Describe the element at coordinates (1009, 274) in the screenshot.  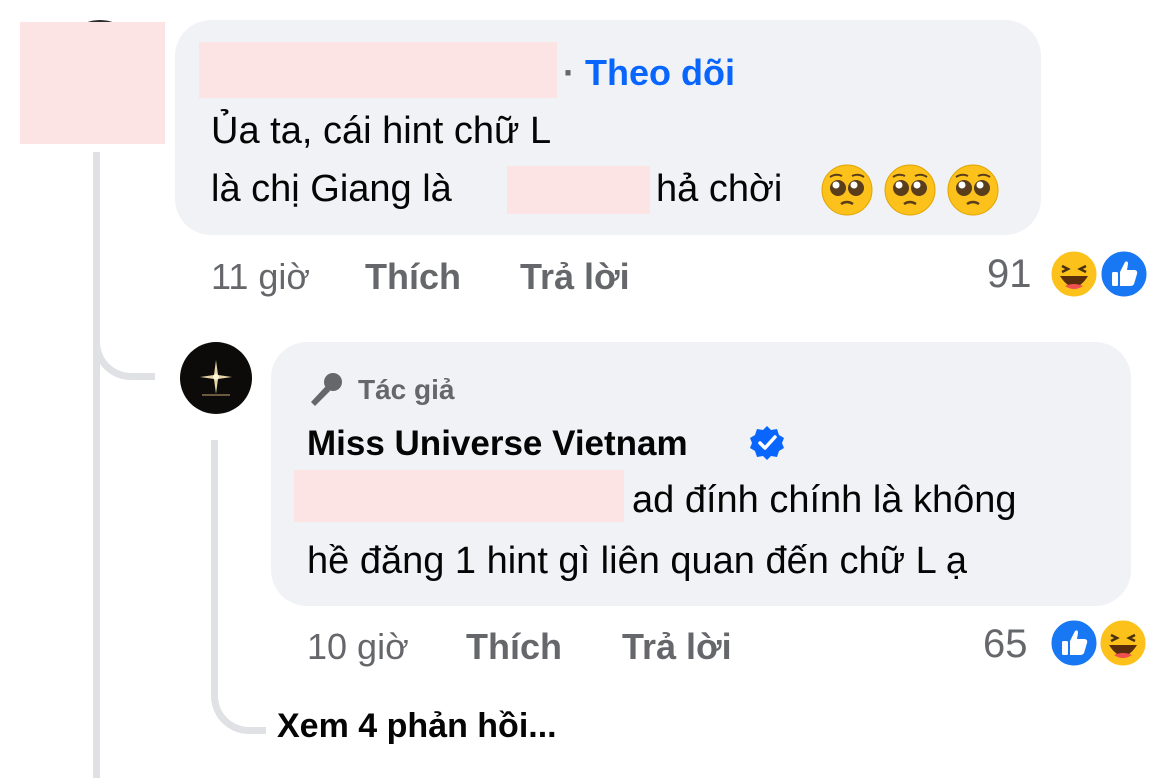
I see `comment-reaction-count: 91` at that location.